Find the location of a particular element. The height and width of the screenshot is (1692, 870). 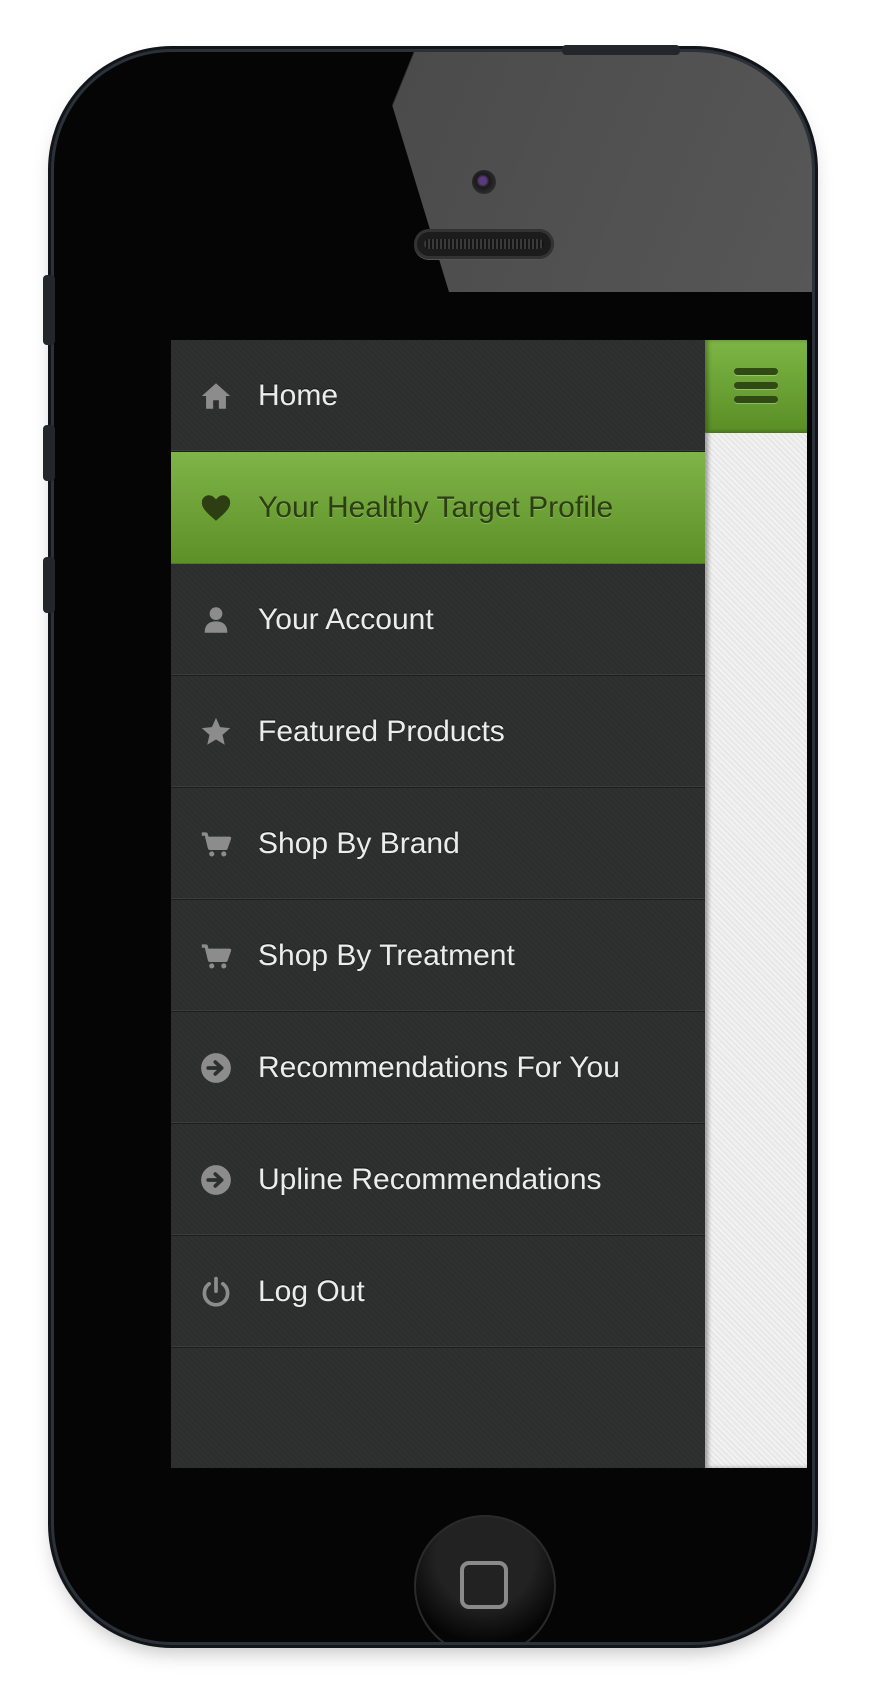

top-bar is located at coordinates (756, 386).